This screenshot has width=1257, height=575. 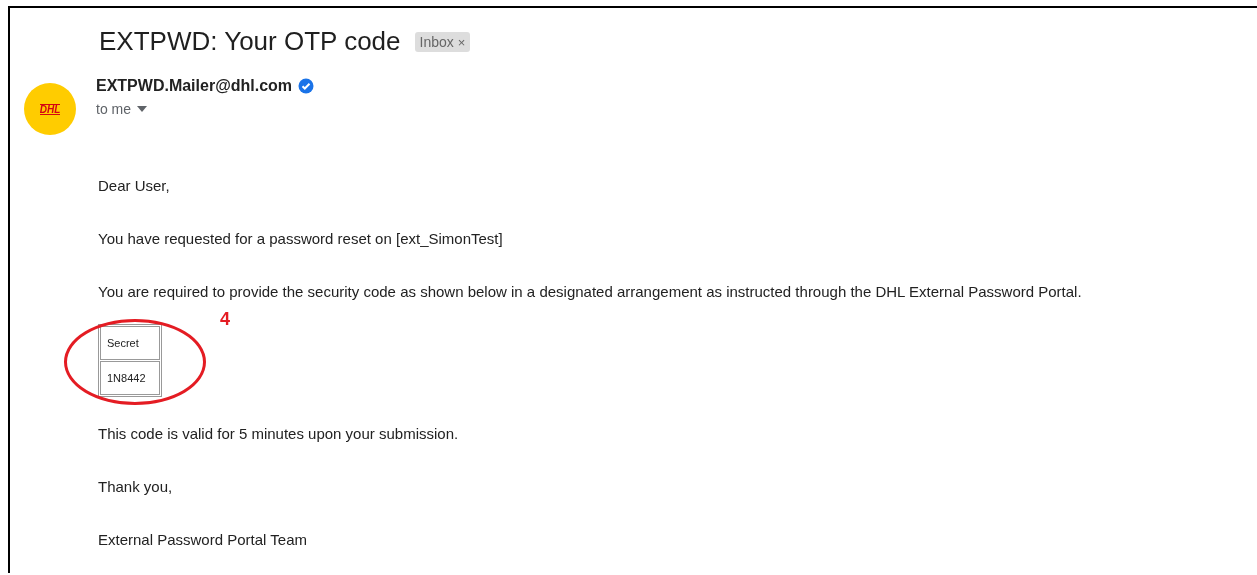 What do you see at coordinates (142, 109) in the screenshot?
I see `caret-icon` at bounding box center [142, 109].